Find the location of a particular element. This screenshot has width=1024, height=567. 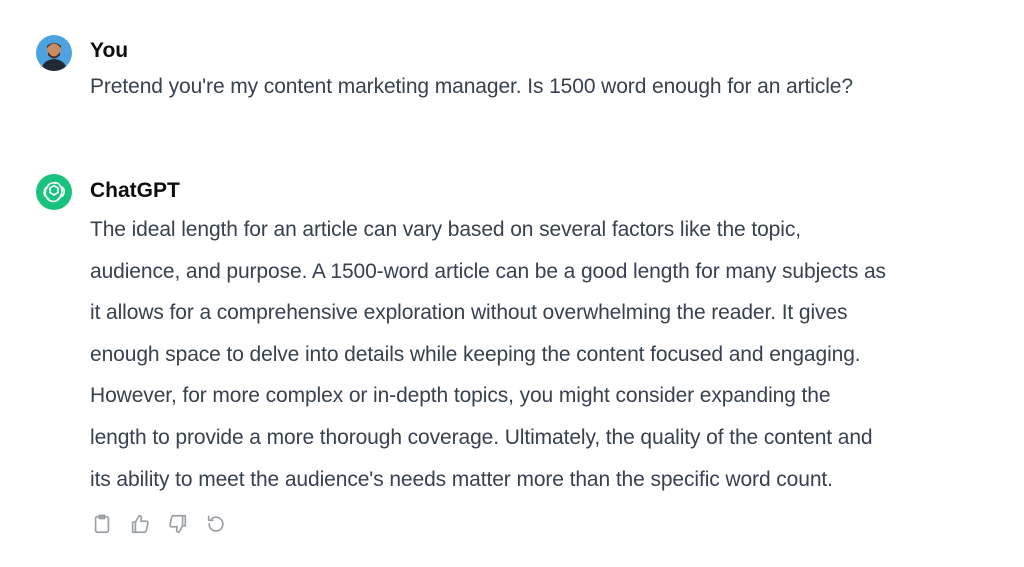

copy-button is located at coordinates (102, 524).